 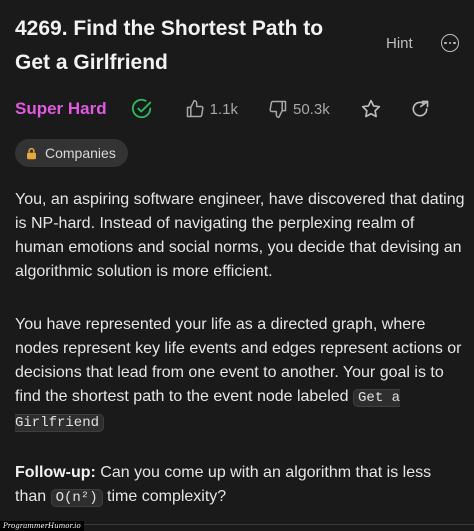 I want to click on more-icon, so click(x=450, y=43).